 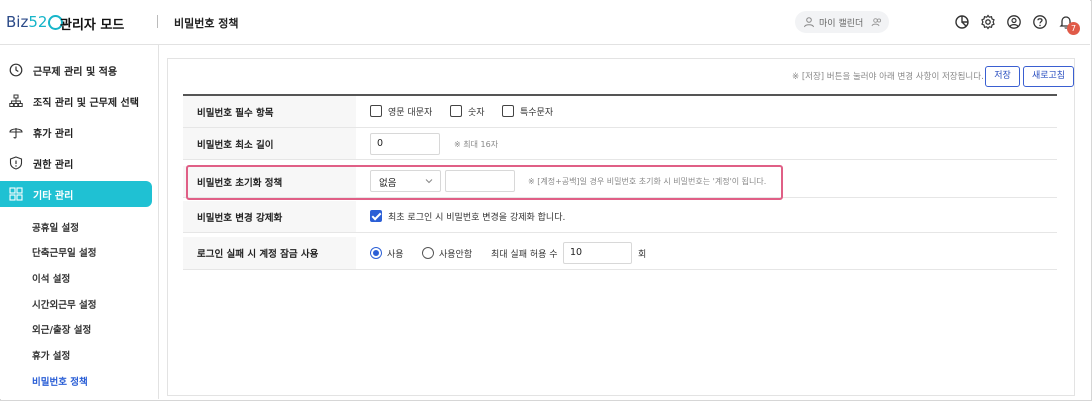 I want to click on lock-use-label: 사용, so click(x=395, y=255).